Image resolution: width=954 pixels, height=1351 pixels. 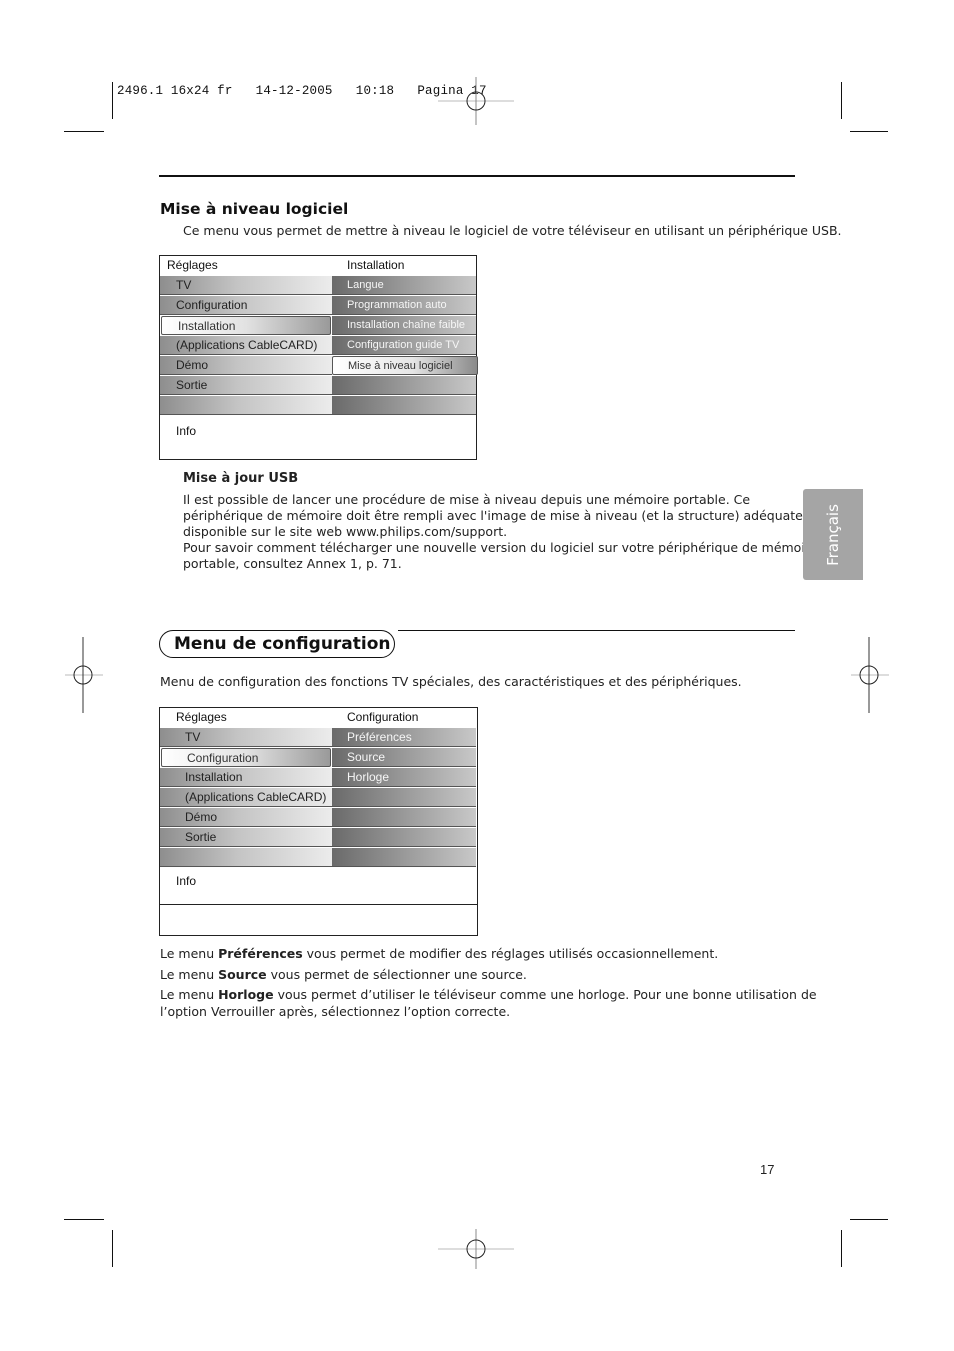 What do you see at coordinates (404, 777) in the screenshot?
I see `menu-right-item: Horloge` at bounding box center [404, 777].